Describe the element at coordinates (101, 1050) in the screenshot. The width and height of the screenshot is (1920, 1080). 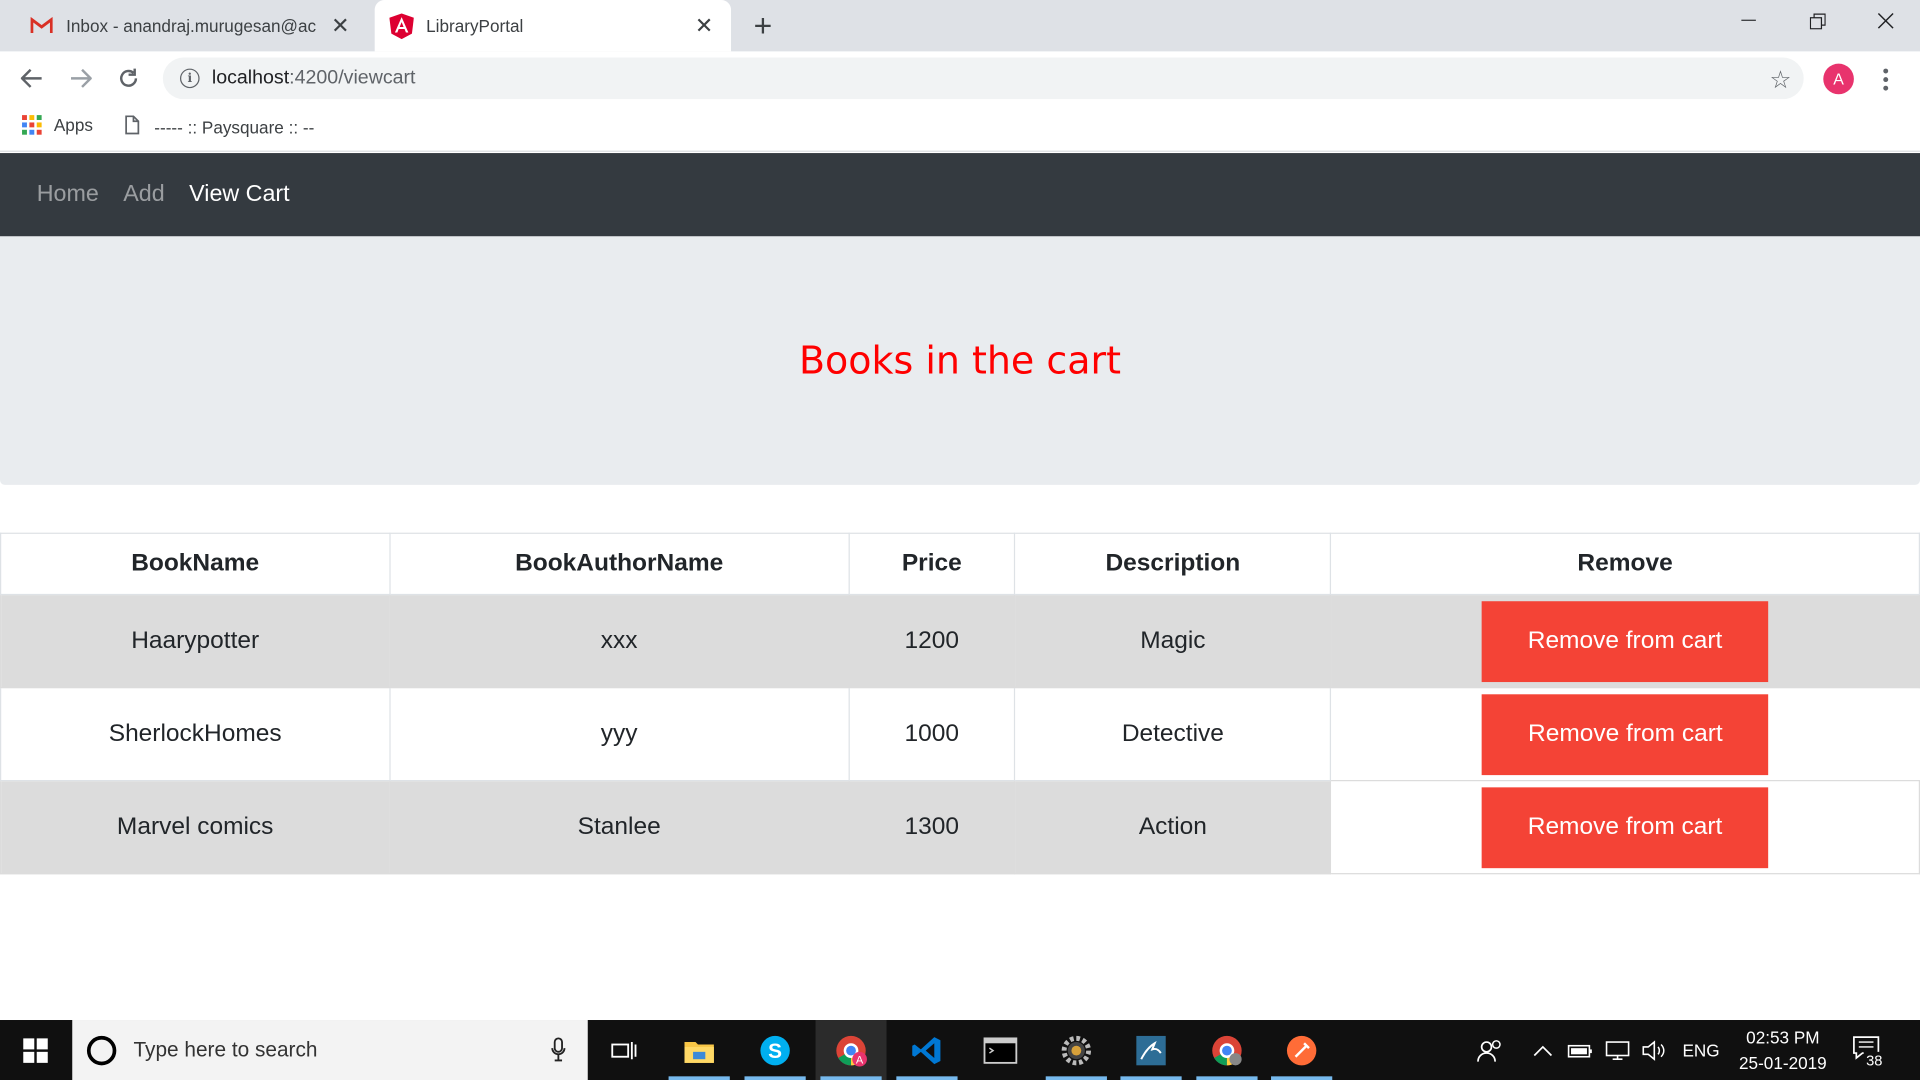
I see `cortana-icon` at that location.